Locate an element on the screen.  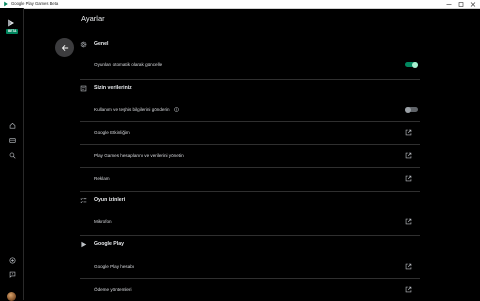
ads-label: Reklam is located at coordinates (102, 178).